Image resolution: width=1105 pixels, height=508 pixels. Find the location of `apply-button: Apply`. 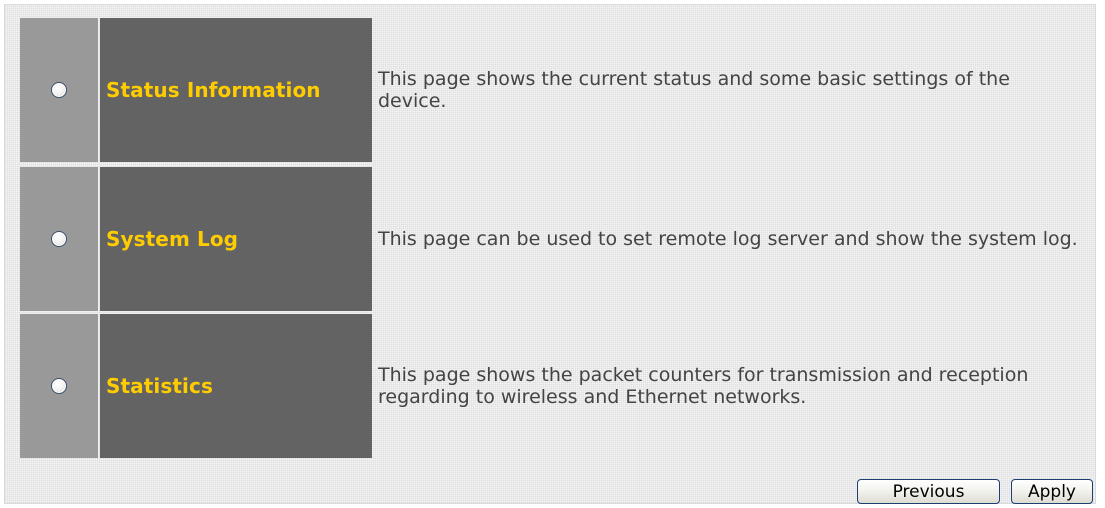

apply-button: Apply is located at coordinates (1052, 491).